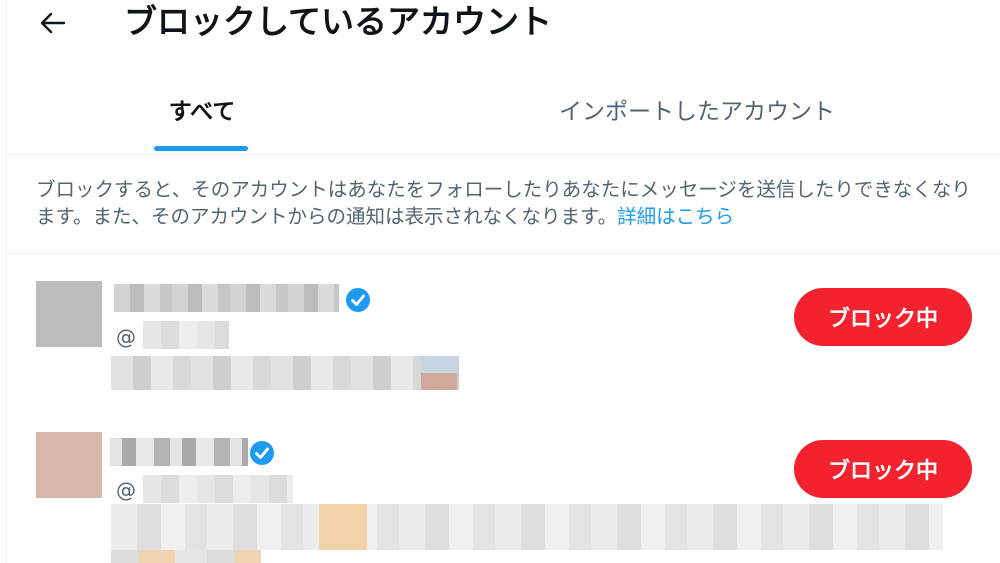 This screenshot has height=563, width=1000. What do you see at coordinates (338, 21) in the screenshot?
I see `page-title: ブロックしているアカウント` at bounding box center [338, 21].